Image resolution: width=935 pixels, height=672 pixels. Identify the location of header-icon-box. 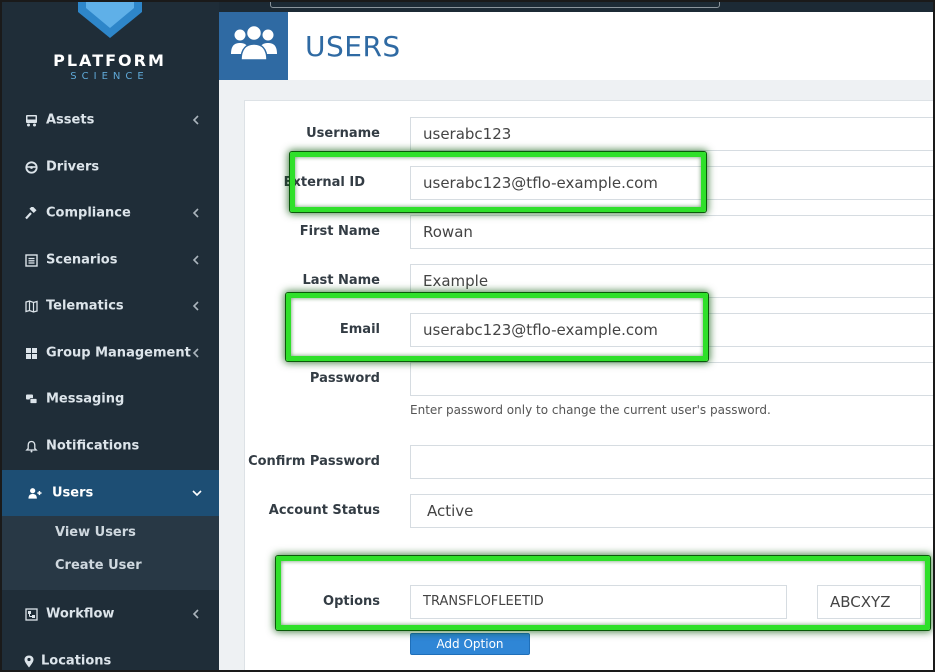
(253, 46).